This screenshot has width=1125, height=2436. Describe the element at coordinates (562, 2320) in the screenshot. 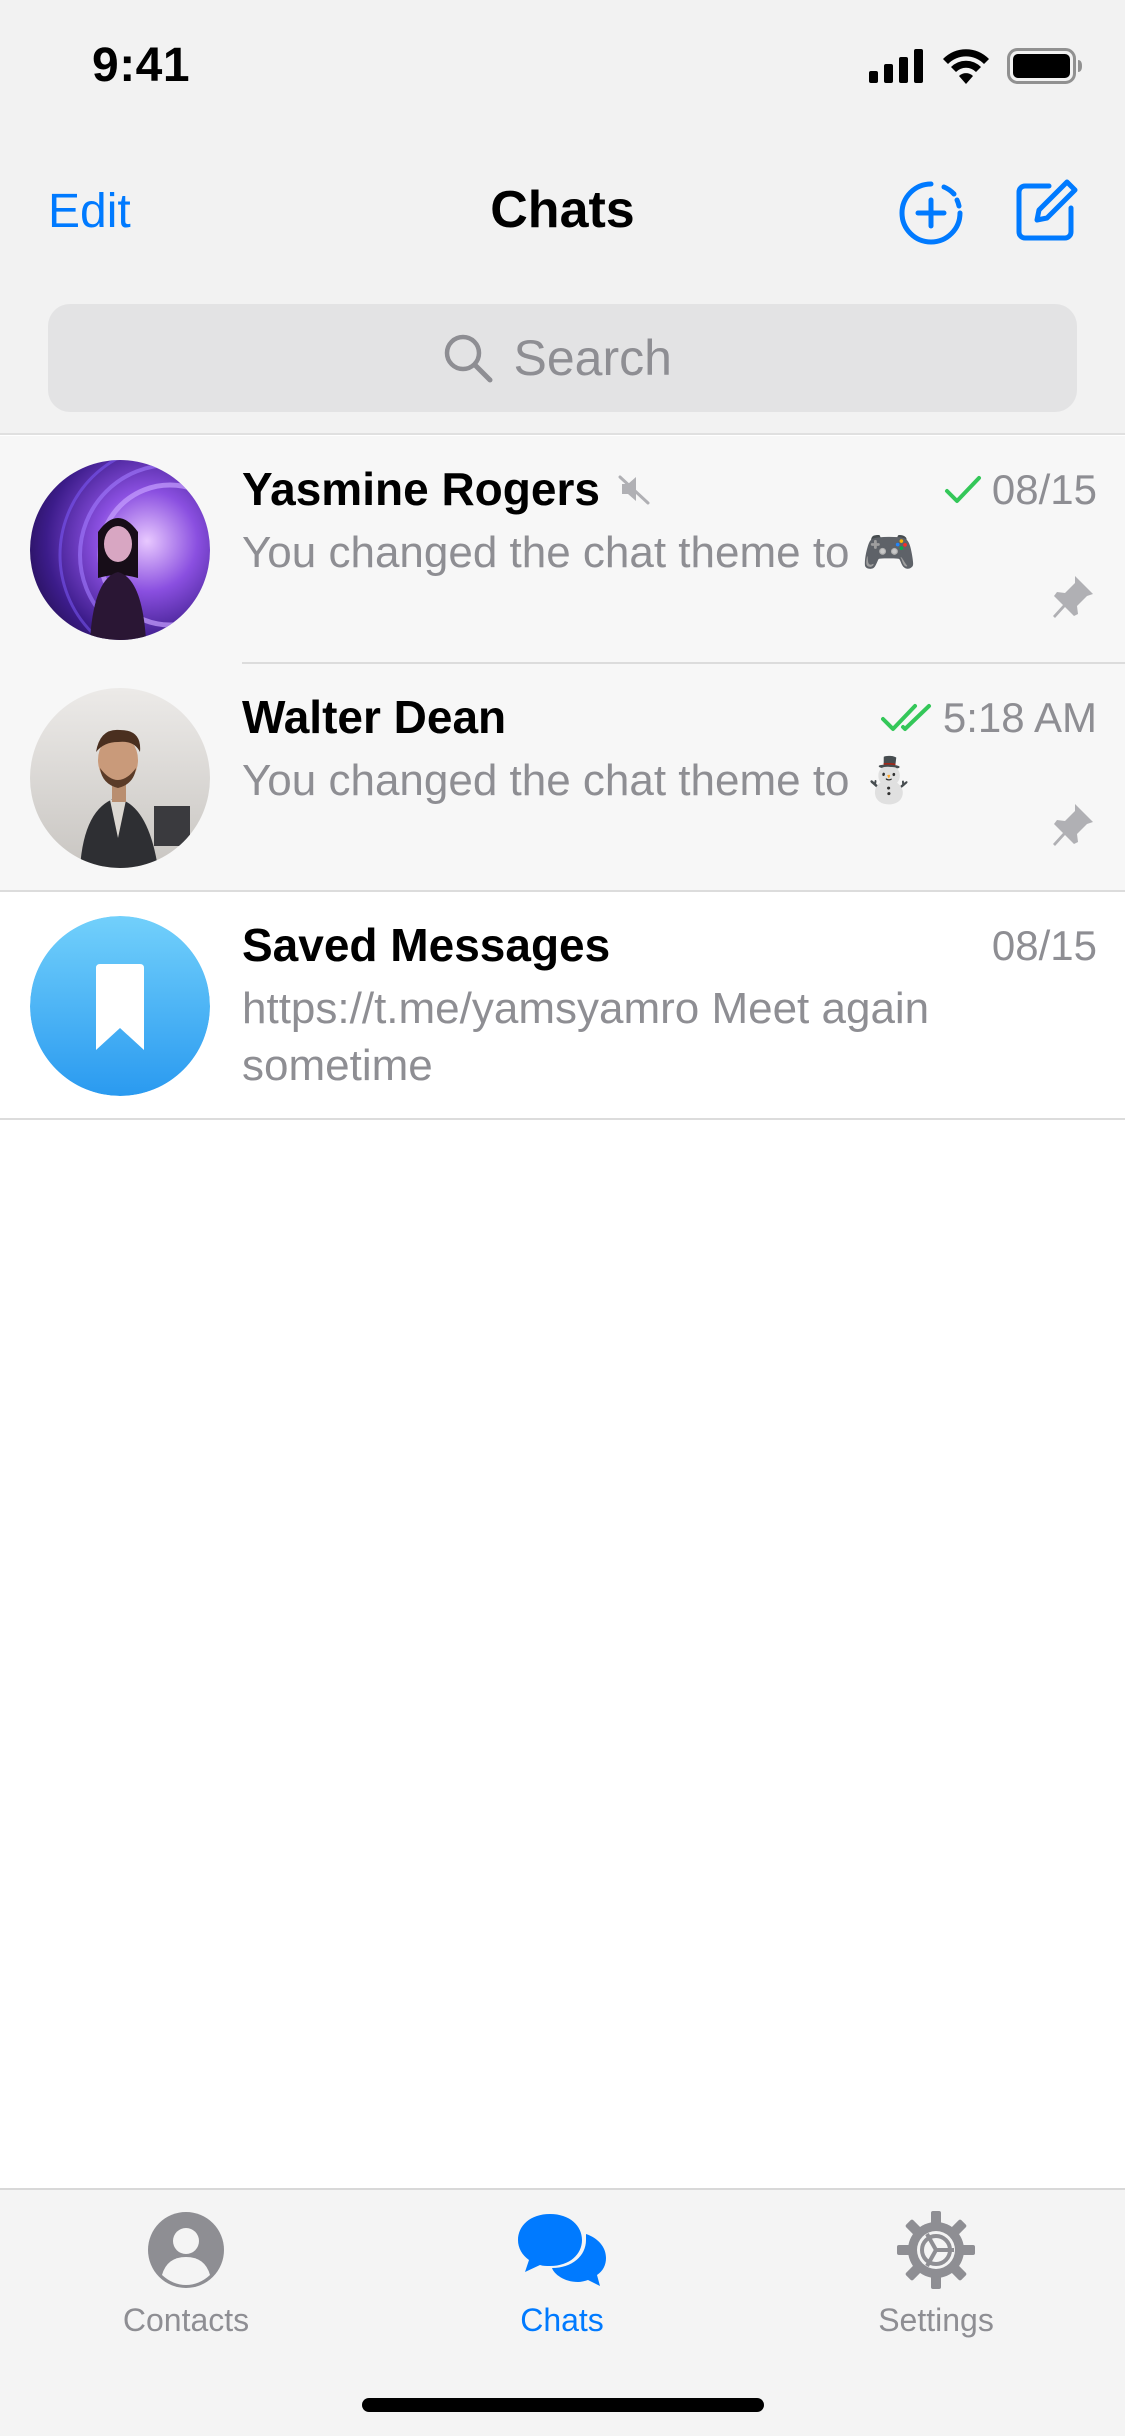

I see `tab-label: Chats` at that location.